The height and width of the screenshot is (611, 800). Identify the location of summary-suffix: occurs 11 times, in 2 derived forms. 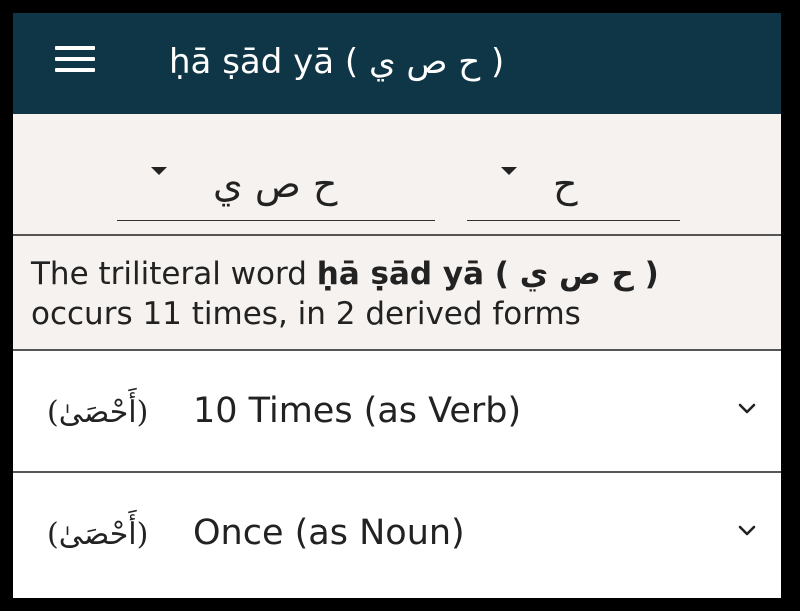
(306, 314).